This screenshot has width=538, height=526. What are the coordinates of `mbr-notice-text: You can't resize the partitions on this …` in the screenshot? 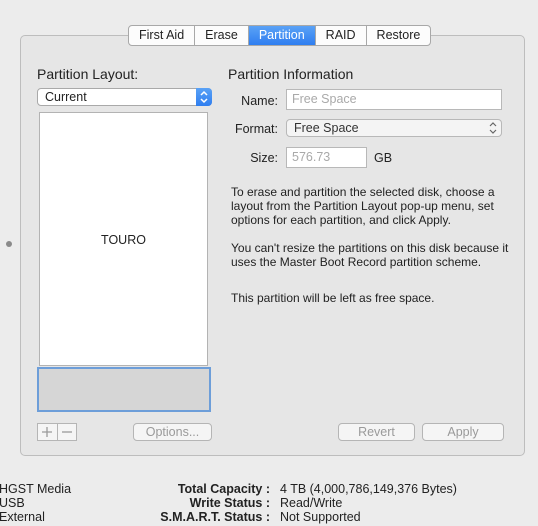 It's located at (370, 255).